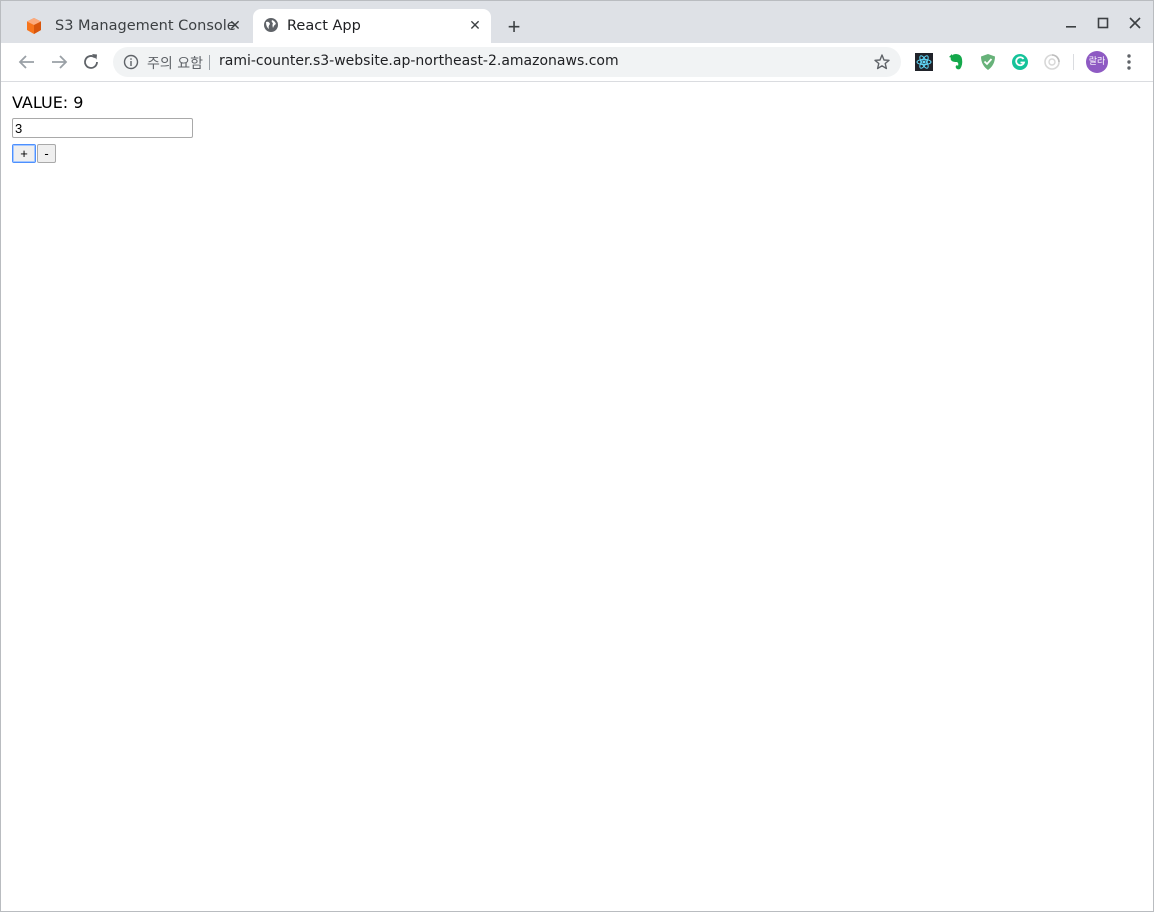 This screenshot has height=912, width=1154. I want to click on address-divider, so click(209, 62).